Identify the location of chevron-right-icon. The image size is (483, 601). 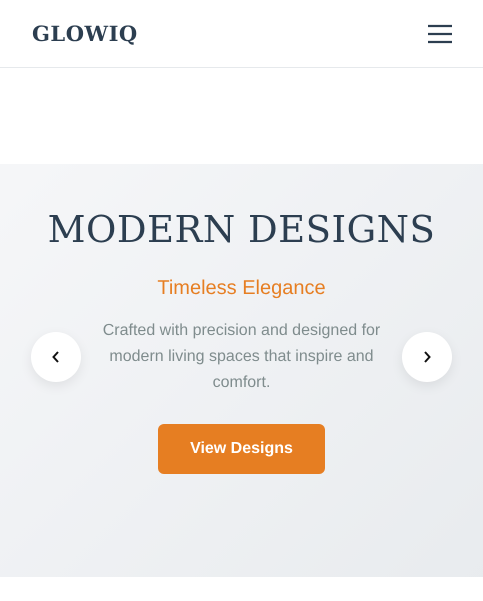
(427, 357).